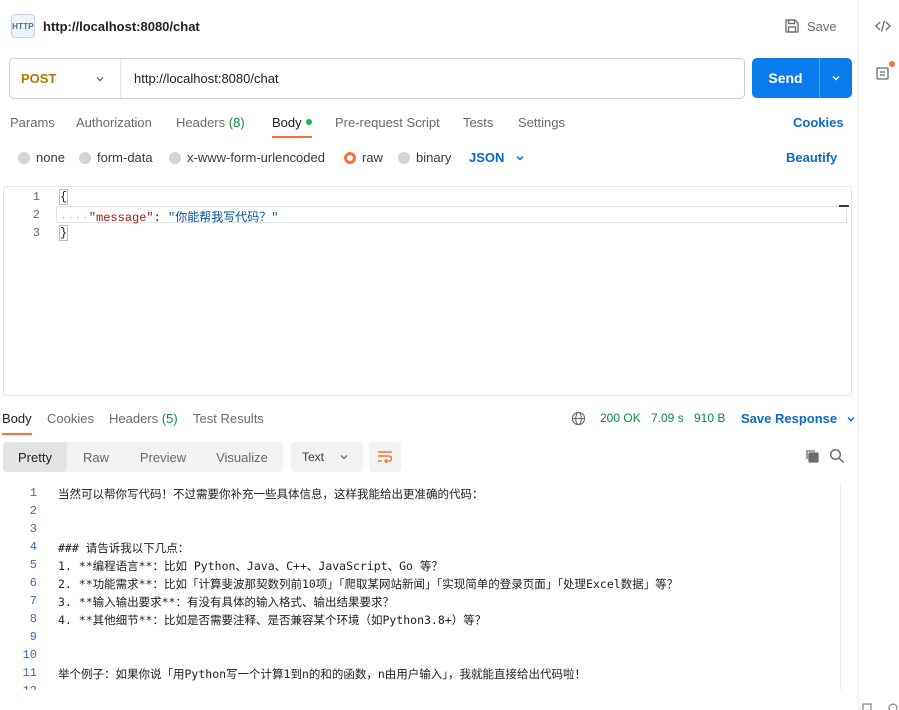 This screenshot has height=710, width=899. What do you see at coordinates (844, 206) in the screenshot?
I see `minimap-marker` at bounding box center [844, 206].